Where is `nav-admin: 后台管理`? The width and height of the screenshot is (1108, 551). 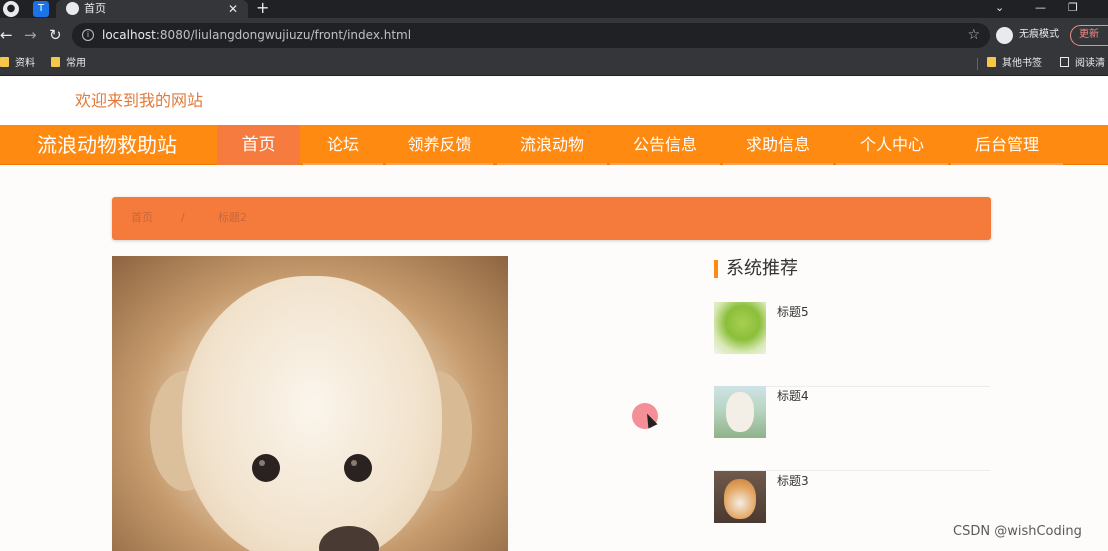
nav-admin: 后台管理 is located at coordinates (1007, 145).